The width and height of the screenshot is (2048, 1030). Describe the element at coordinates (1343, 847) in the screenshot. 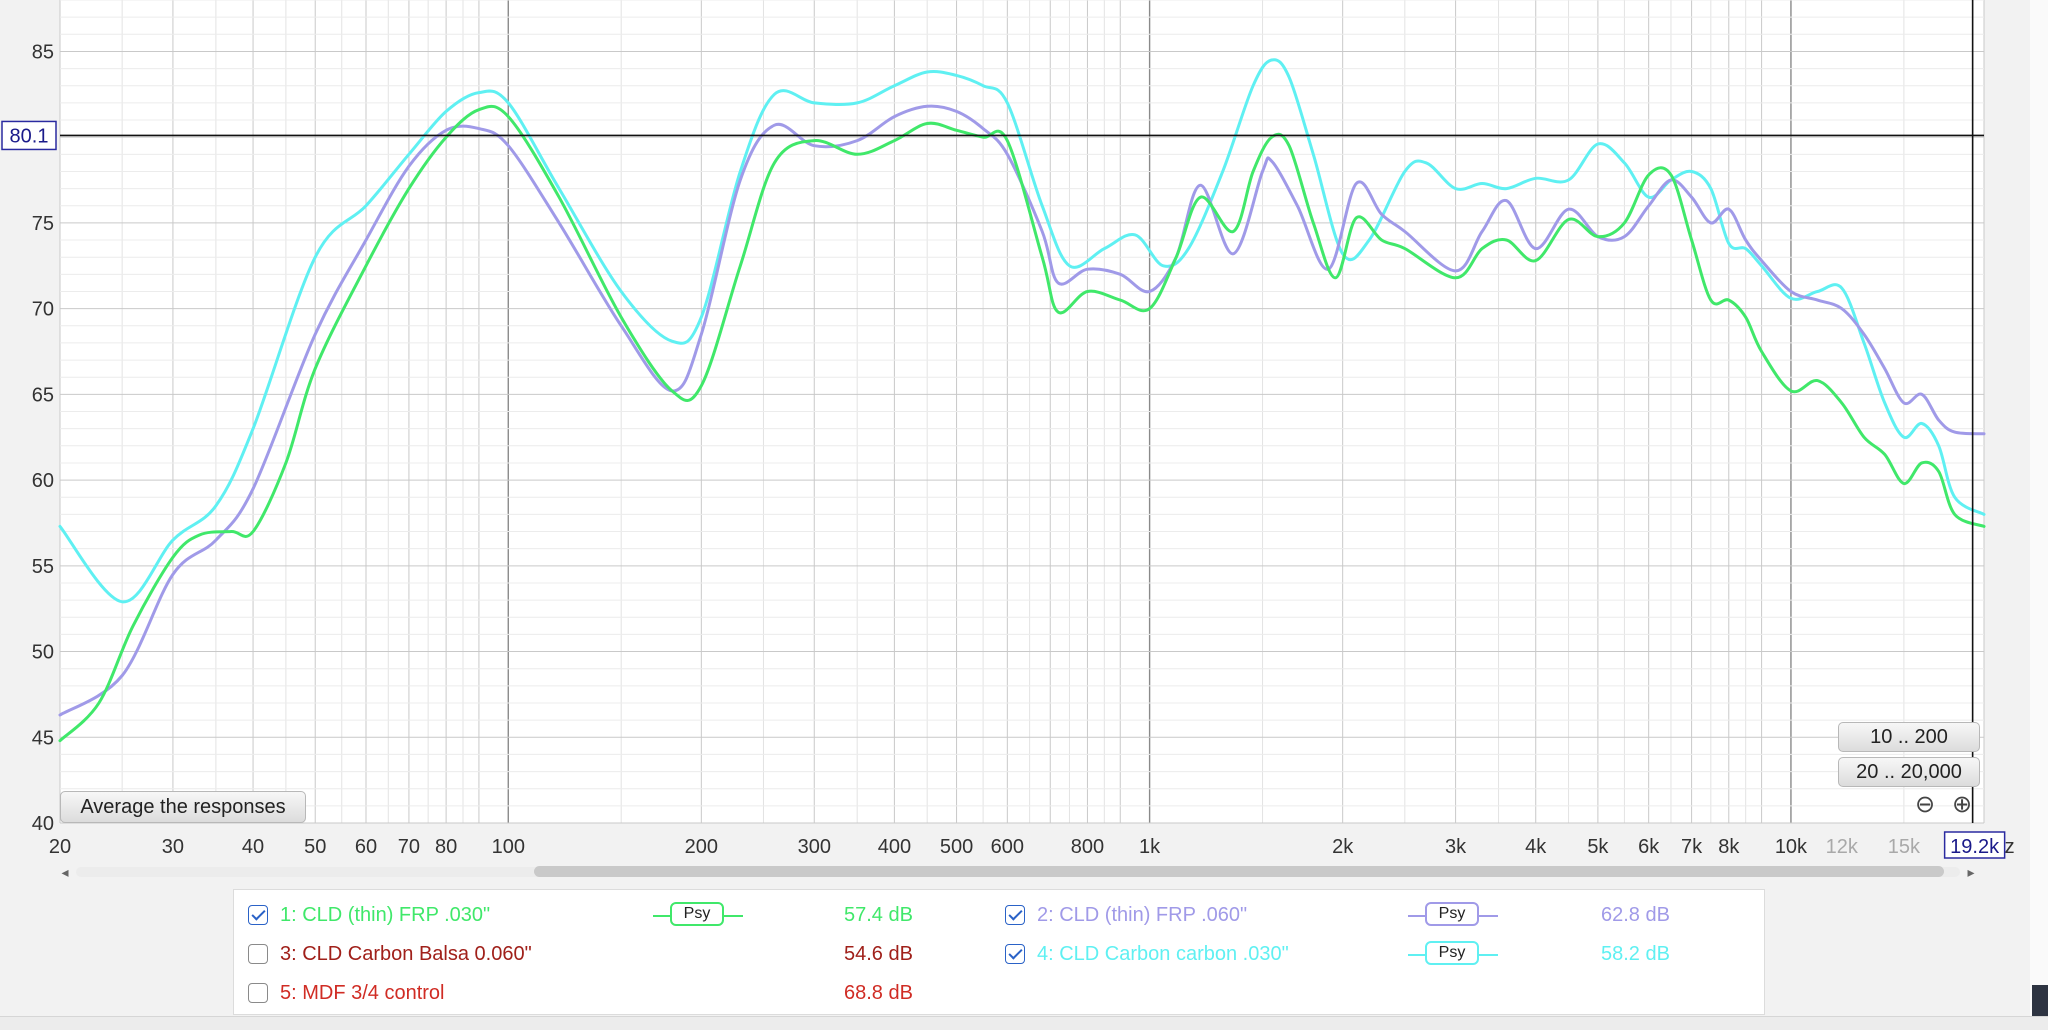

I see `x-tick-label: 2k` at that location.